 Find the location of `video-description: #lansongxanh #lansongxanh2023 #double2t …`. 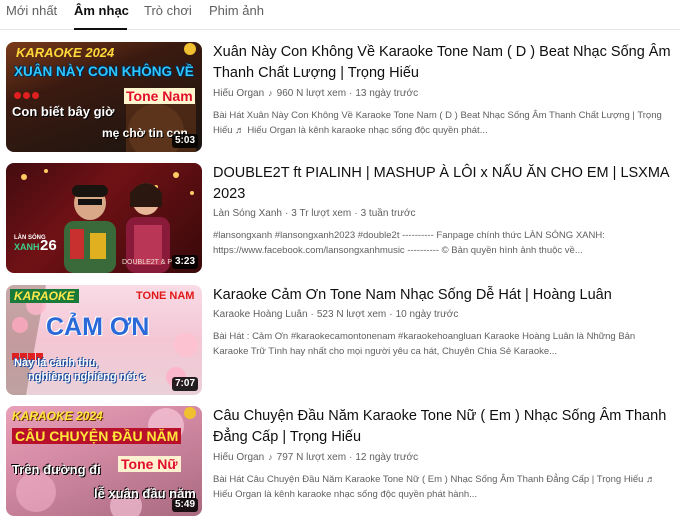

video-description: #lansongxanh #lansongxanh2023 #double2t … is located at coordinates (409, 243).